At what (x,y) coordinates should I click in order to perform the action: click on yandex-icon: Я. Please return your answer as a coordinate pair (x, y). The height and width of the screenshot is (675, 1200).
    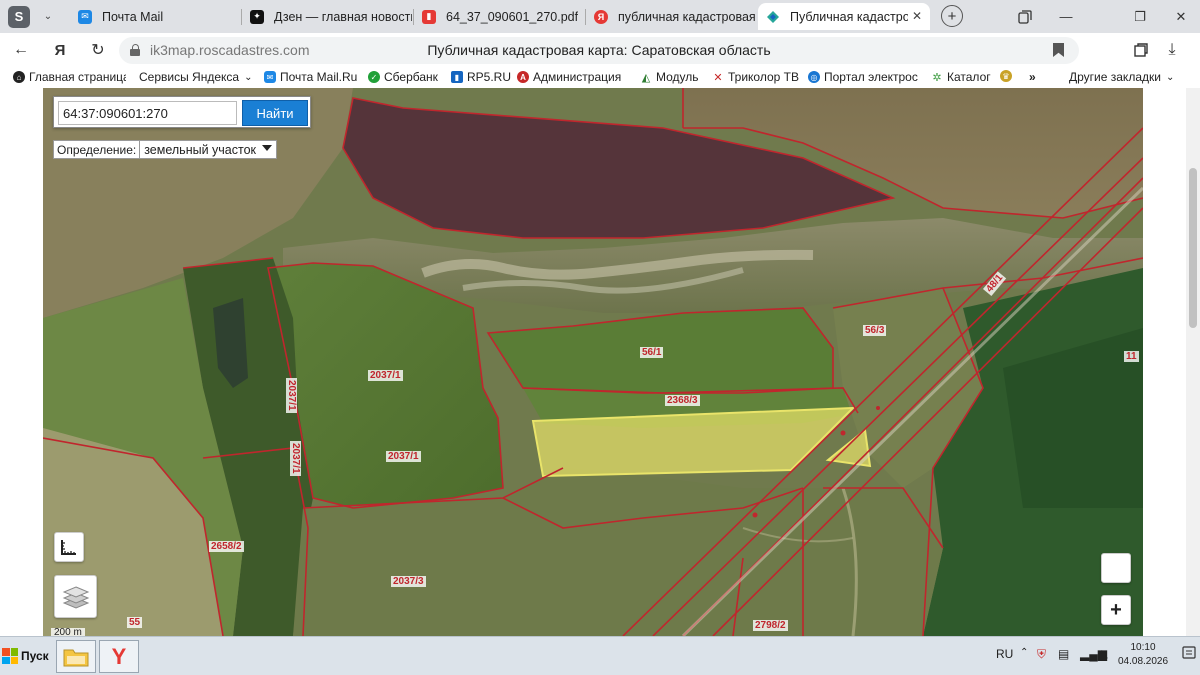
    Looking at the image, I should click on (601, 16).